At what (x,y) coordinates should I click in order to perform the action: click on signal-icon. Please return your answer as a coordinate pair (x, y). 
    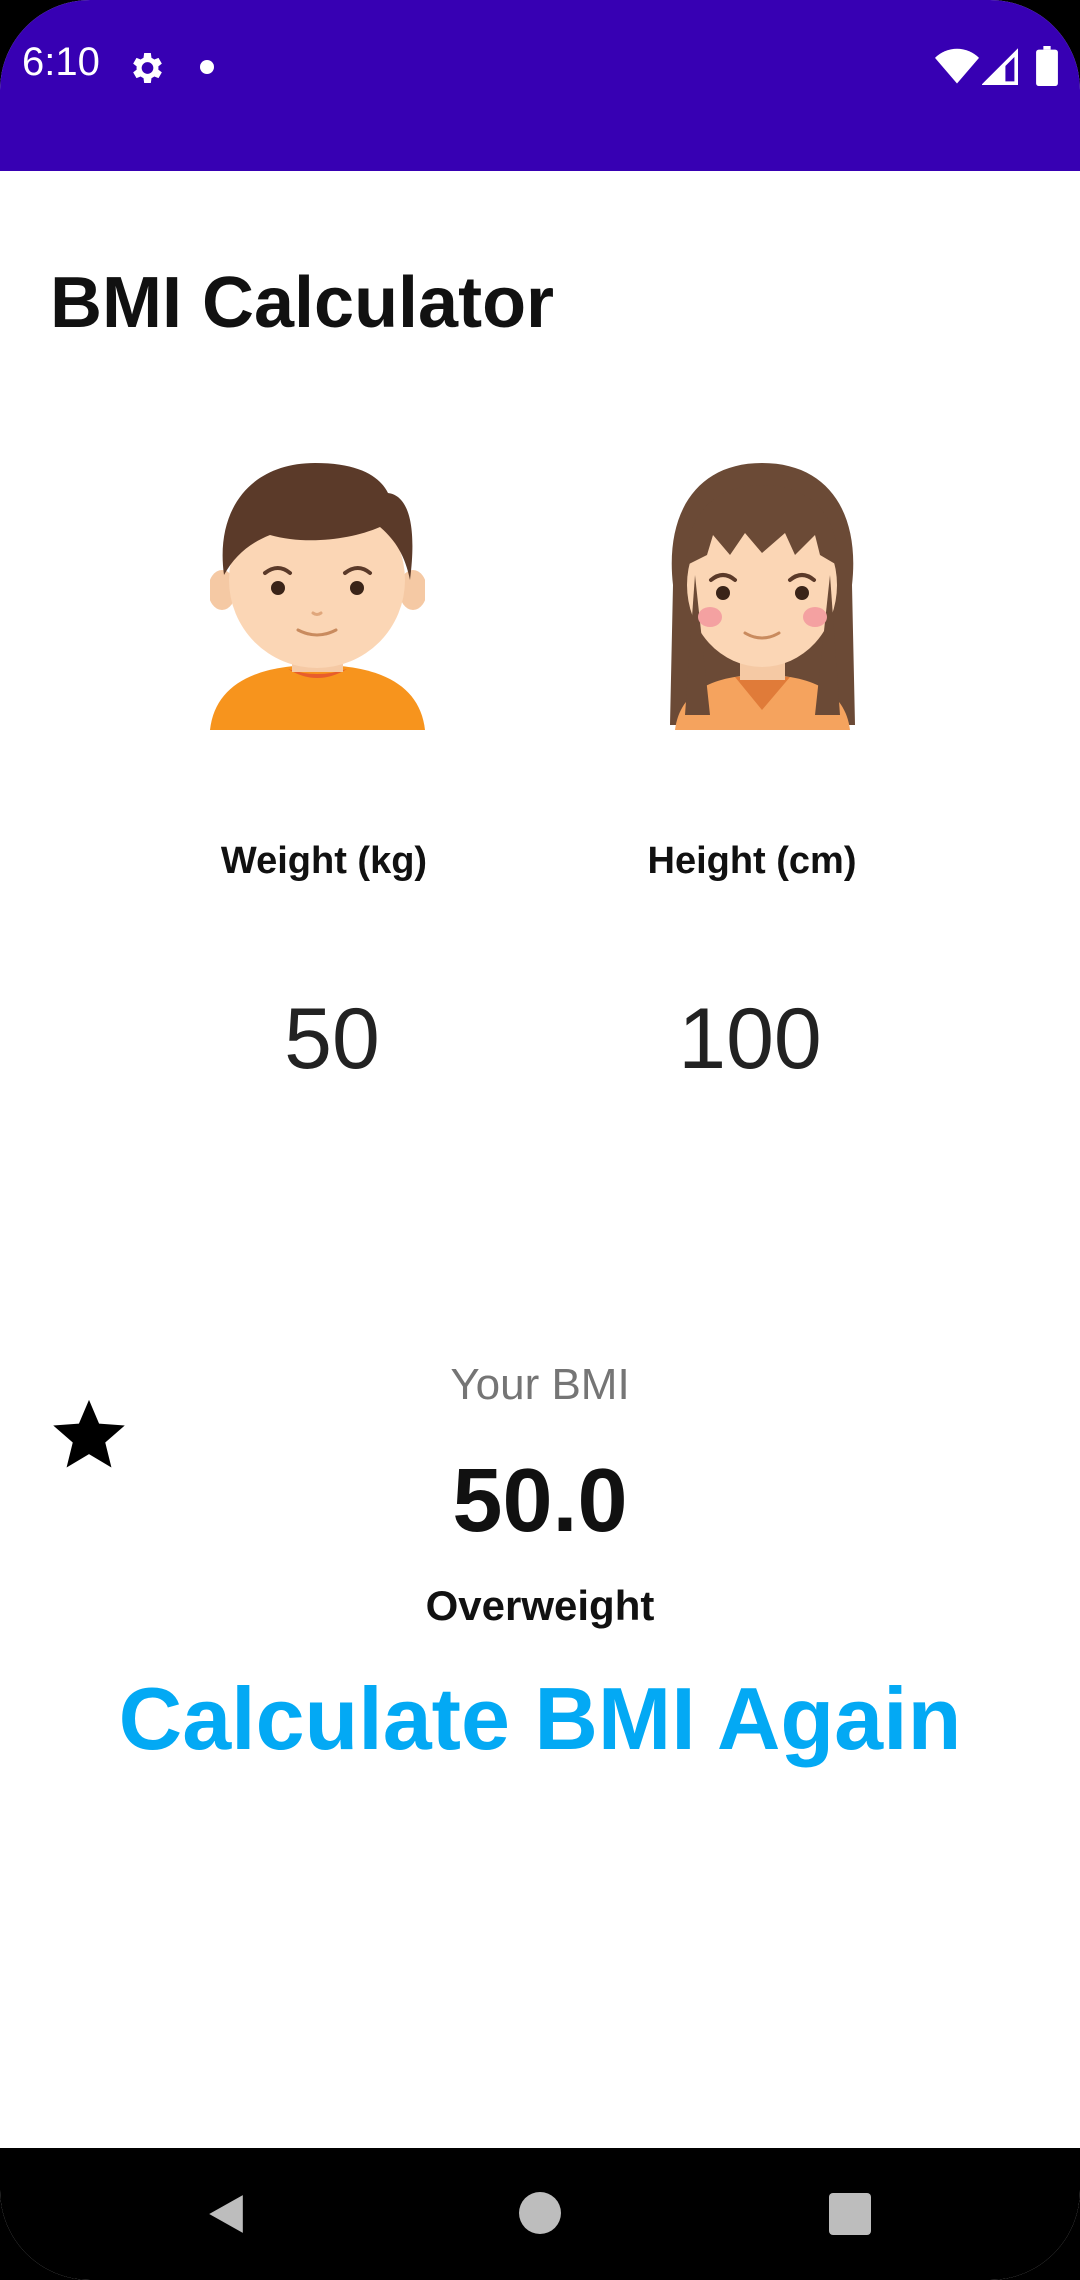
    Looking at the image, I should click on (1000, 66).